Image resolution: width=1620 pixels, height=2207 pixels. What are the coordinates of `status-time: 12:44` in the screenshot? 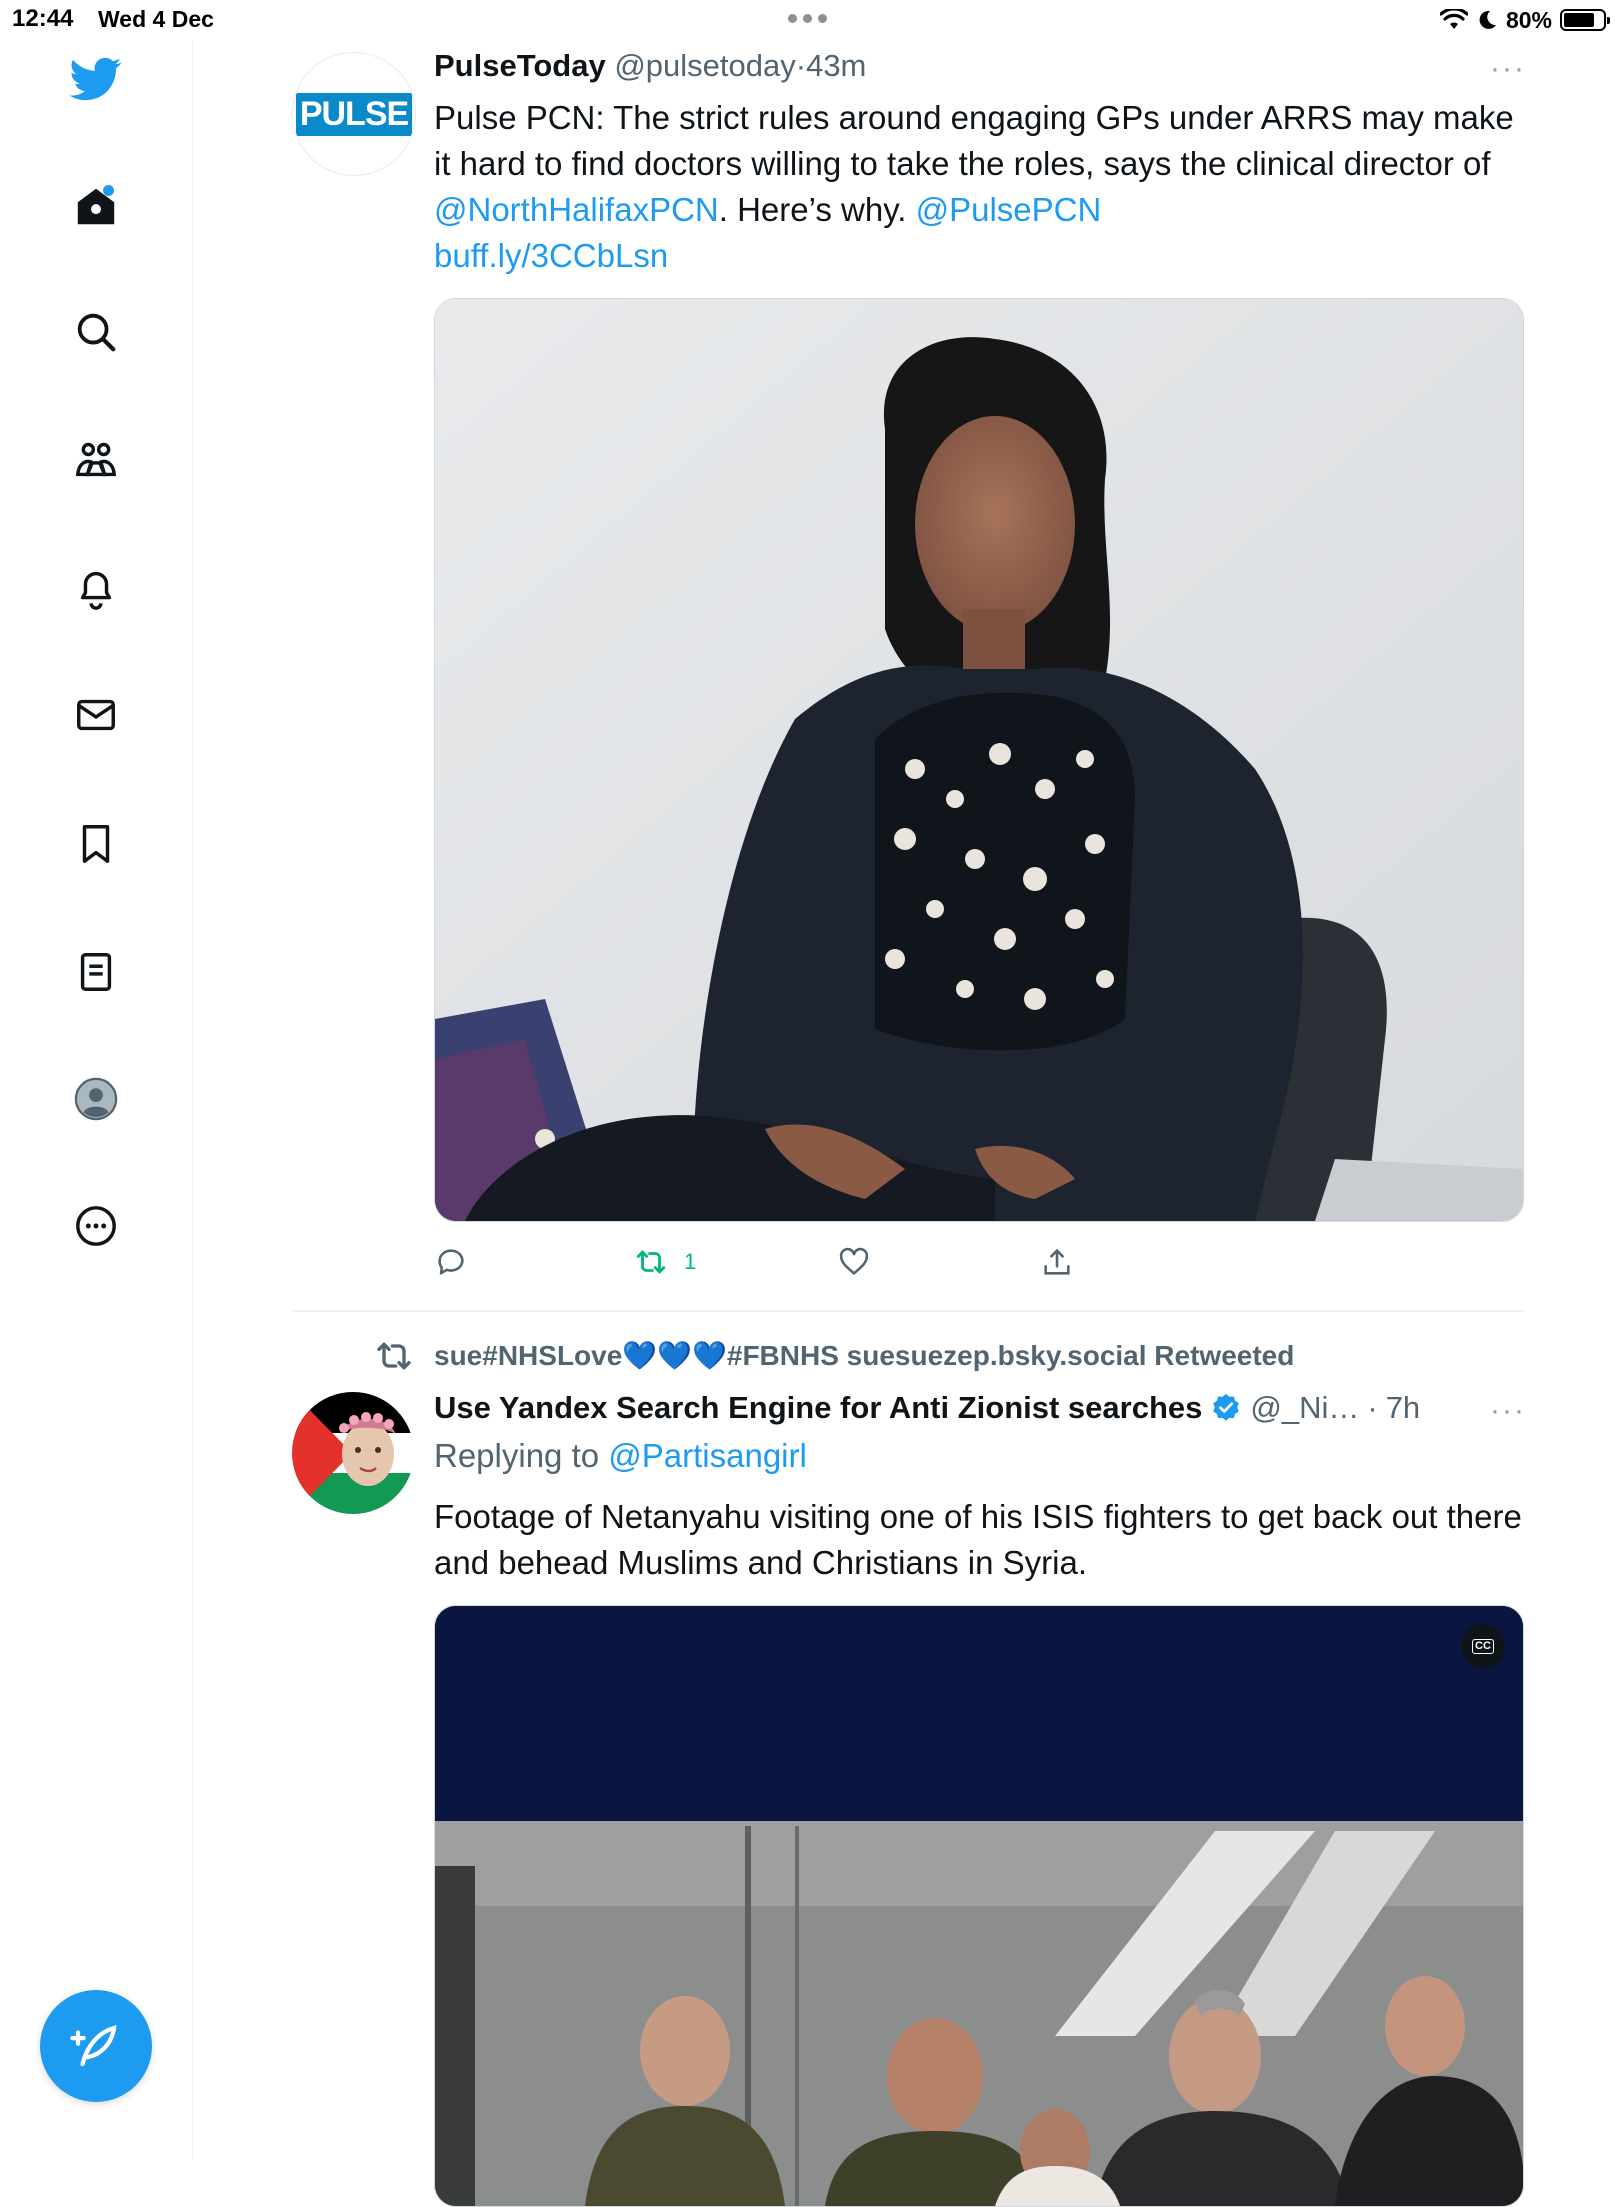 It's located at (43, 18).